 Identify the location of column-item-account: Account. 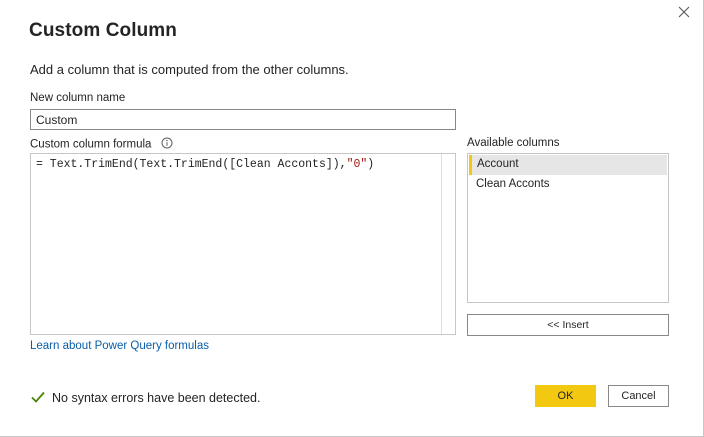
(568, 165).